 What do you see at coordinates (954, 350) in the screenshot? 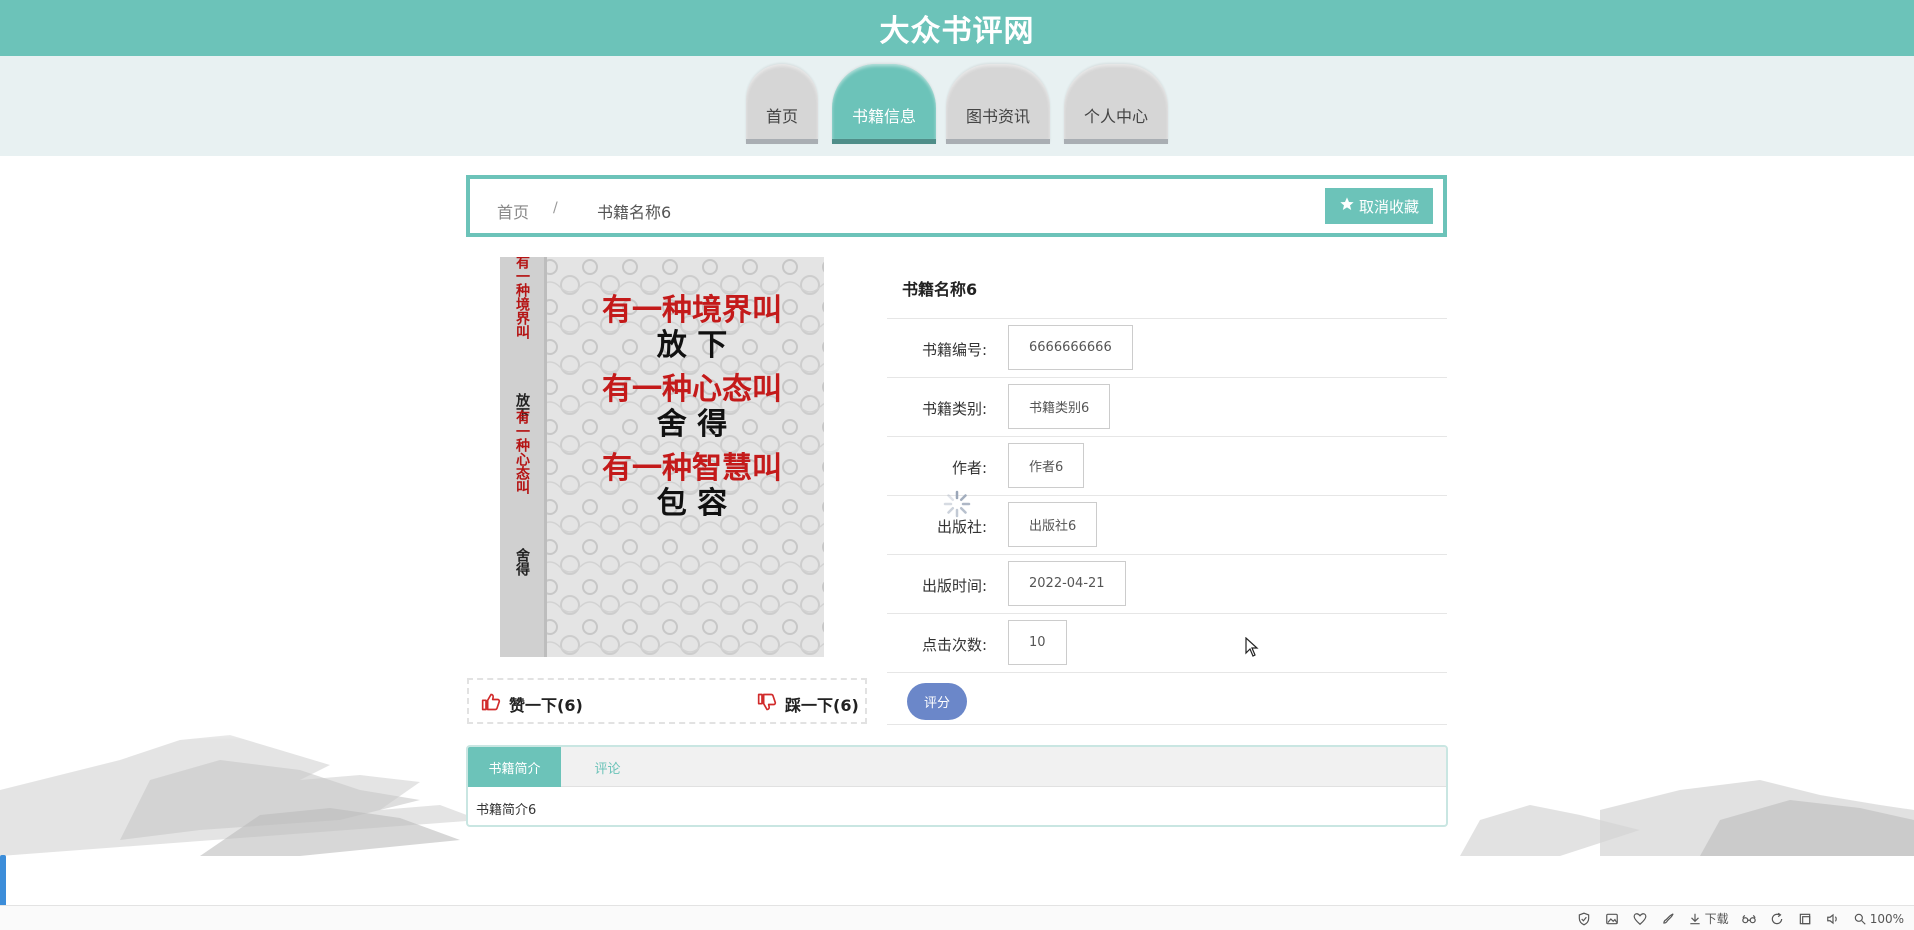
I see `field-label: 书籍编号:` at bounding box center [954, 350].